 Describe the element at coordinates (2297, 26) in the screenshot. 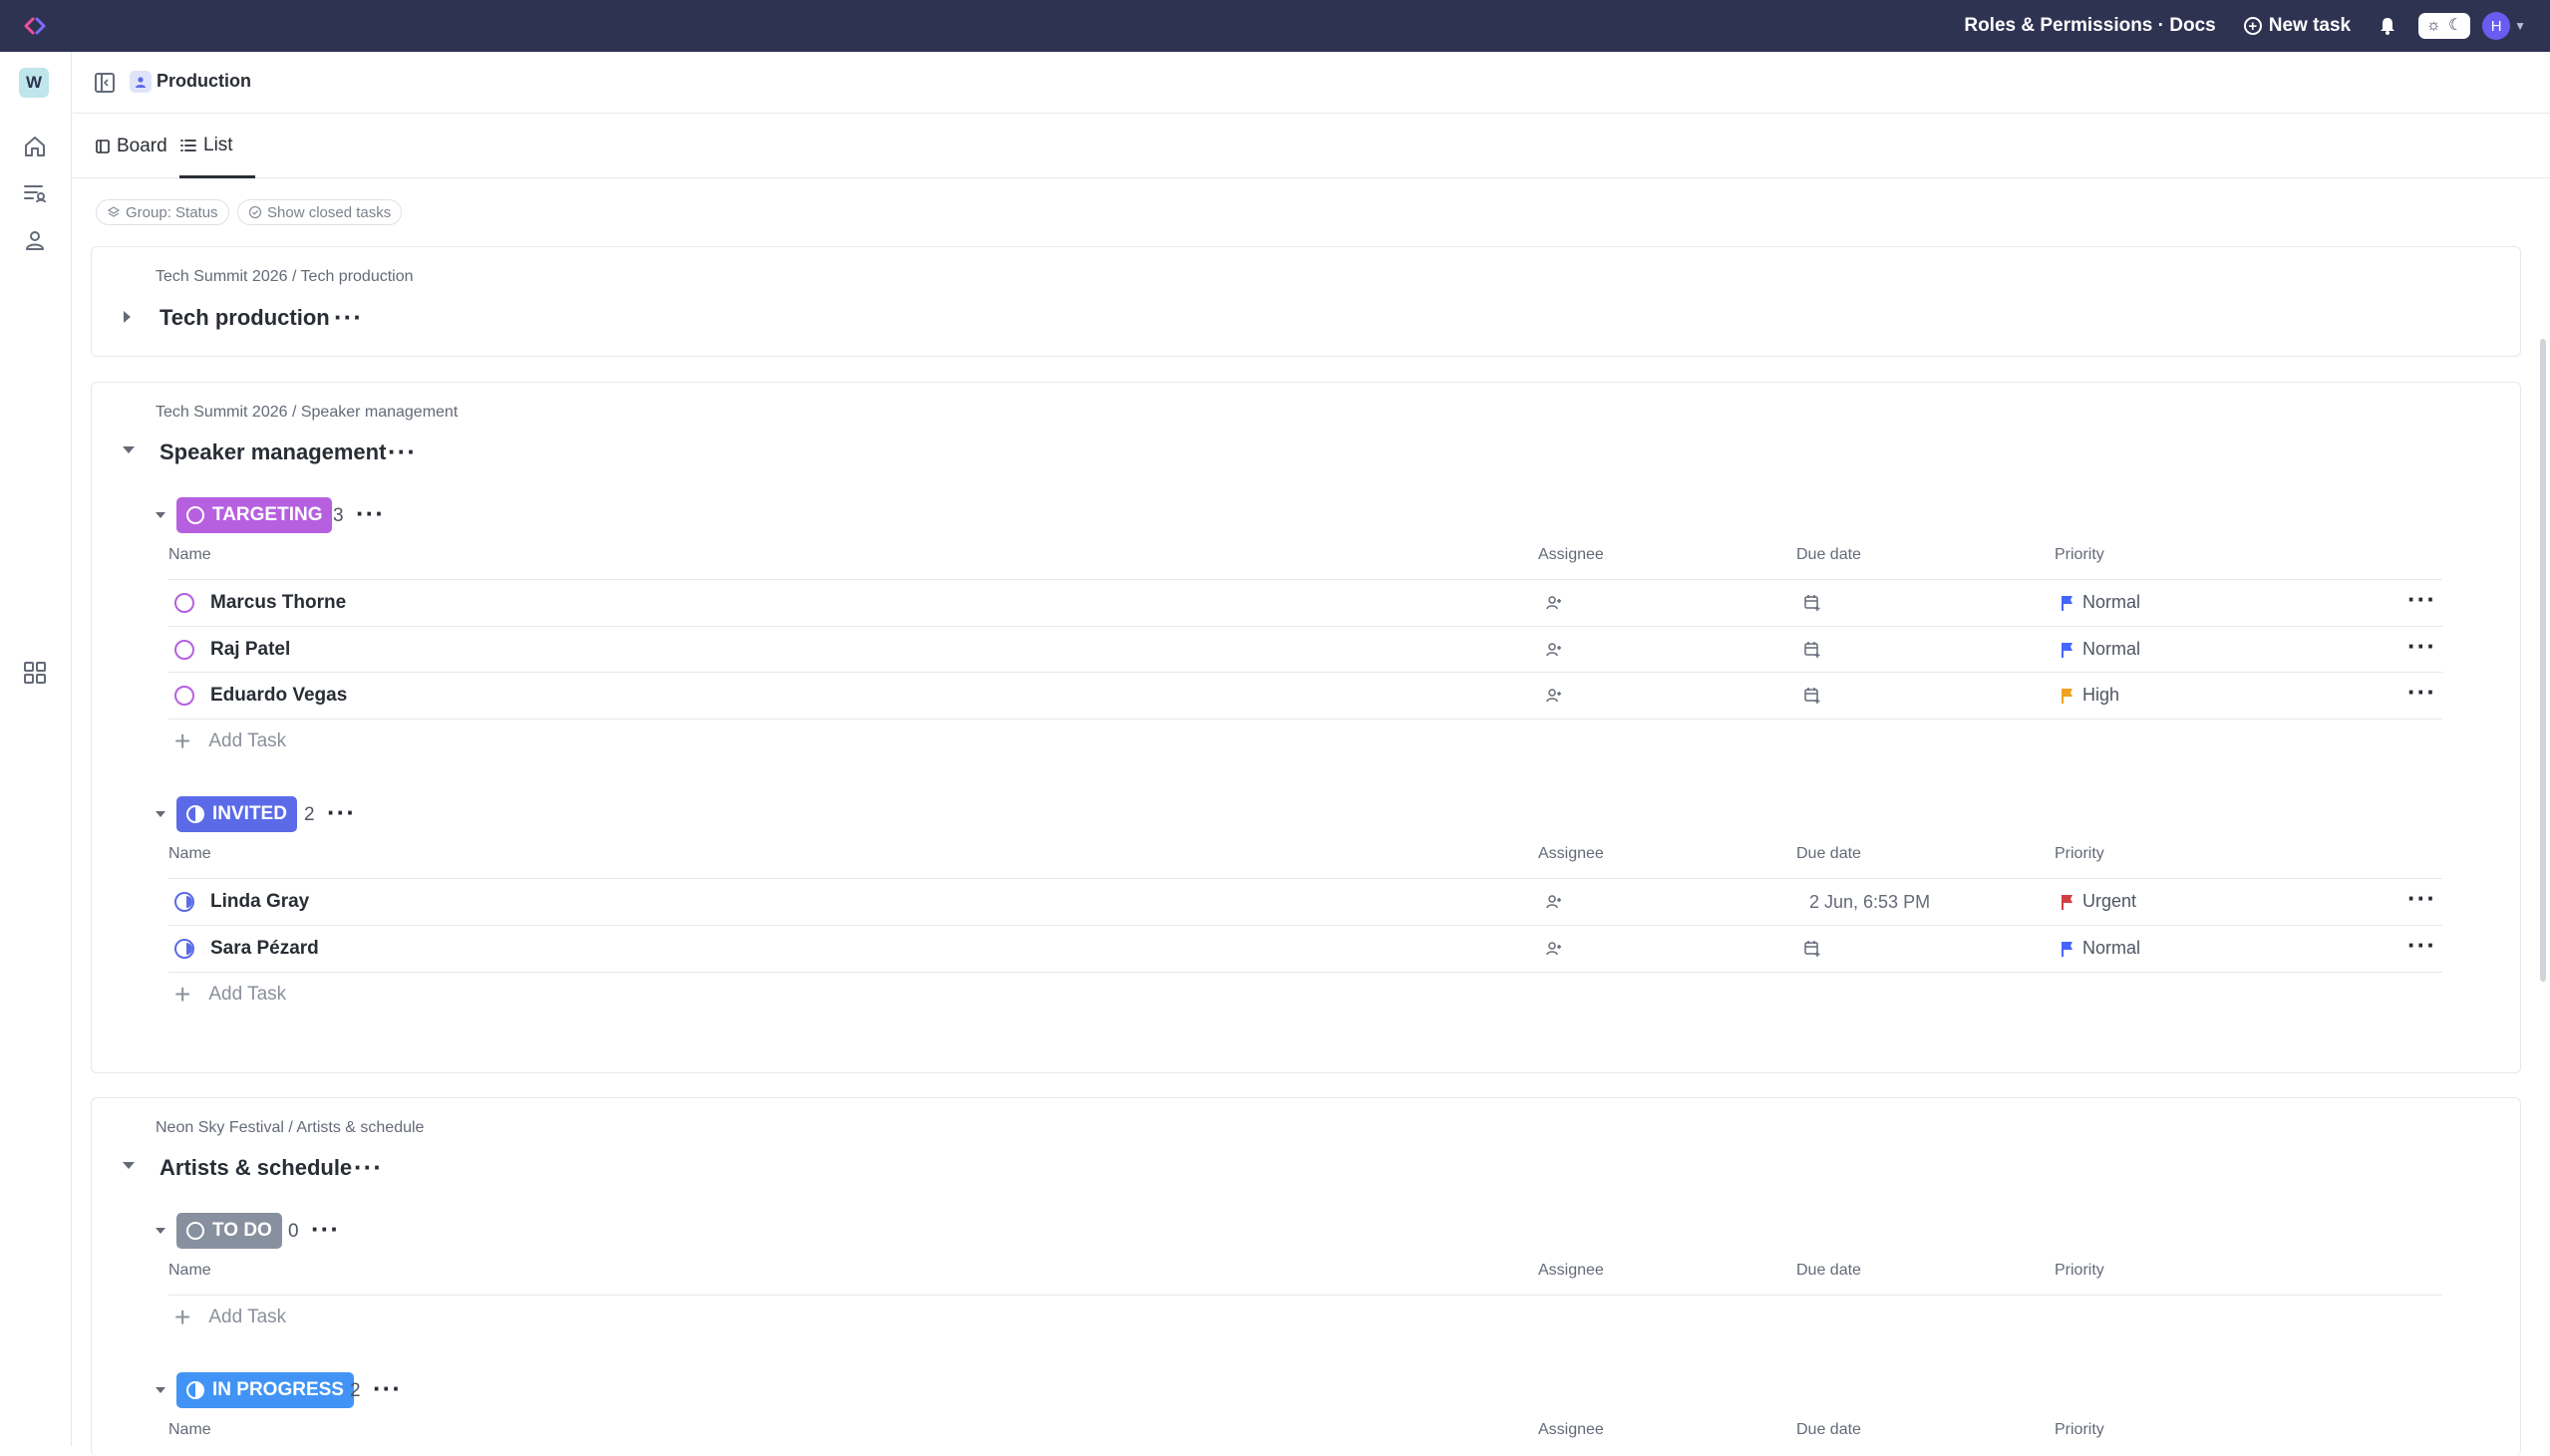

I see `new-task-button: + New task` at that location.